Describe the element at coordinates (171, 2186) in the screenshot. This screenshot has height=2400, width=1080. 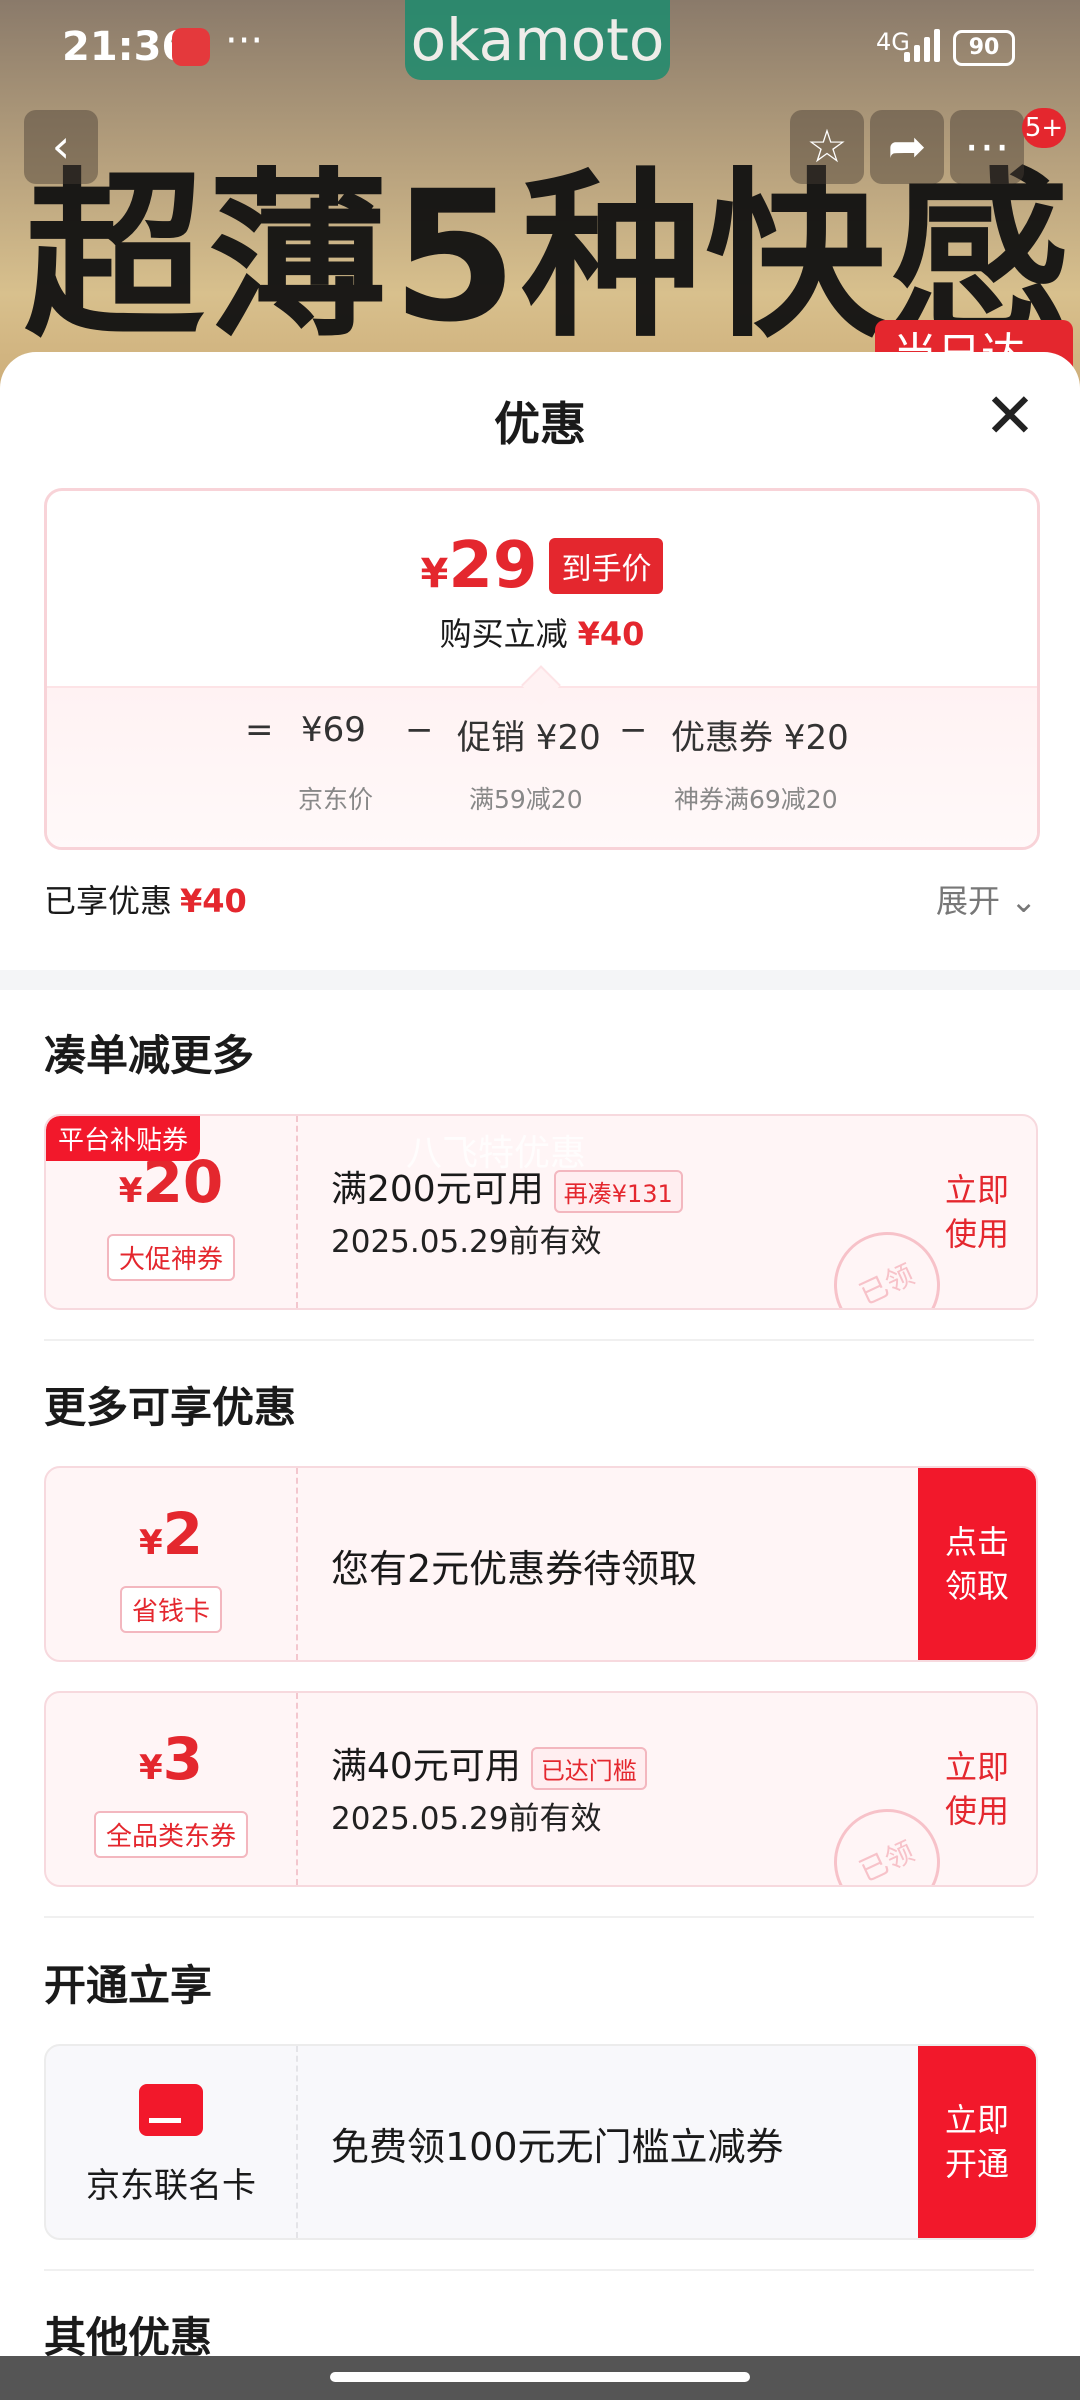
I see `jd-card-label: 京东联名卡` at that location.